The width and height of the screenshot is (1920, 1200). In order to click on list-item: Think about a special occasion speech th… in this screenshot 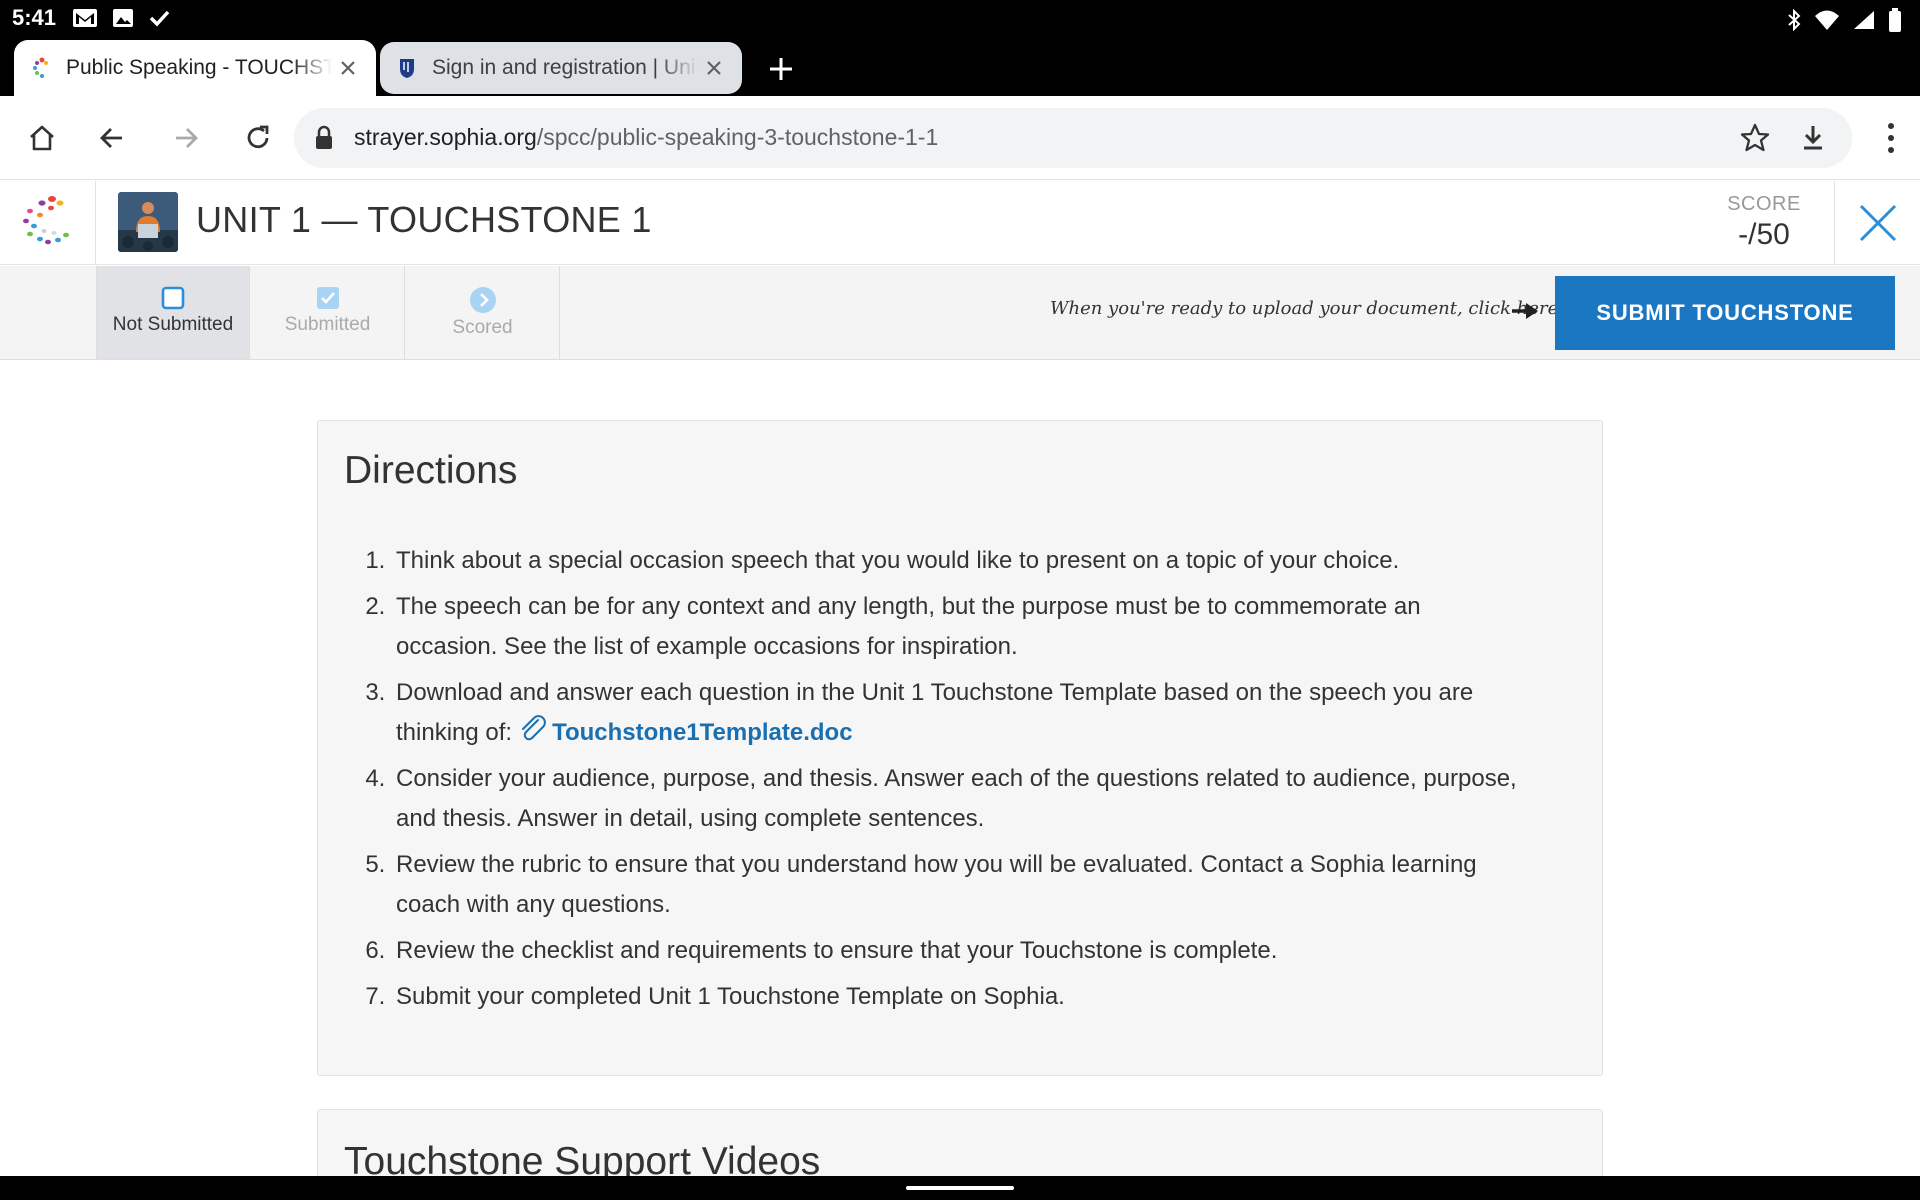, I will do `click(957, 561)`.